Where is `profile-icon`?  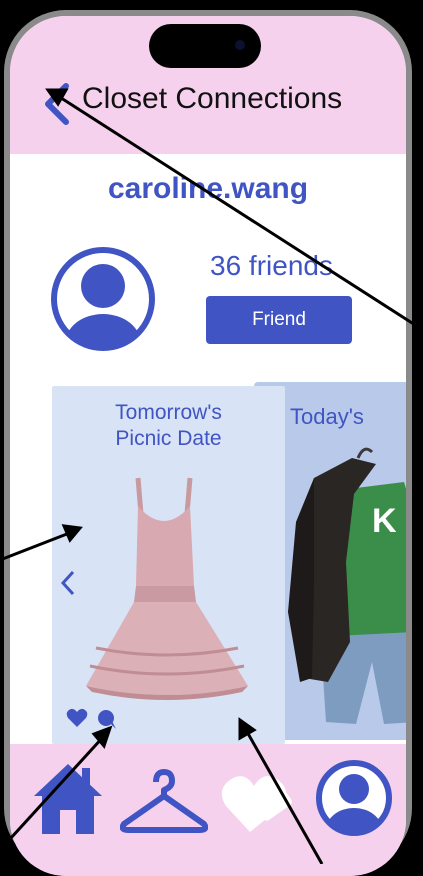
profile-icon is located at coordinates (354, 798).